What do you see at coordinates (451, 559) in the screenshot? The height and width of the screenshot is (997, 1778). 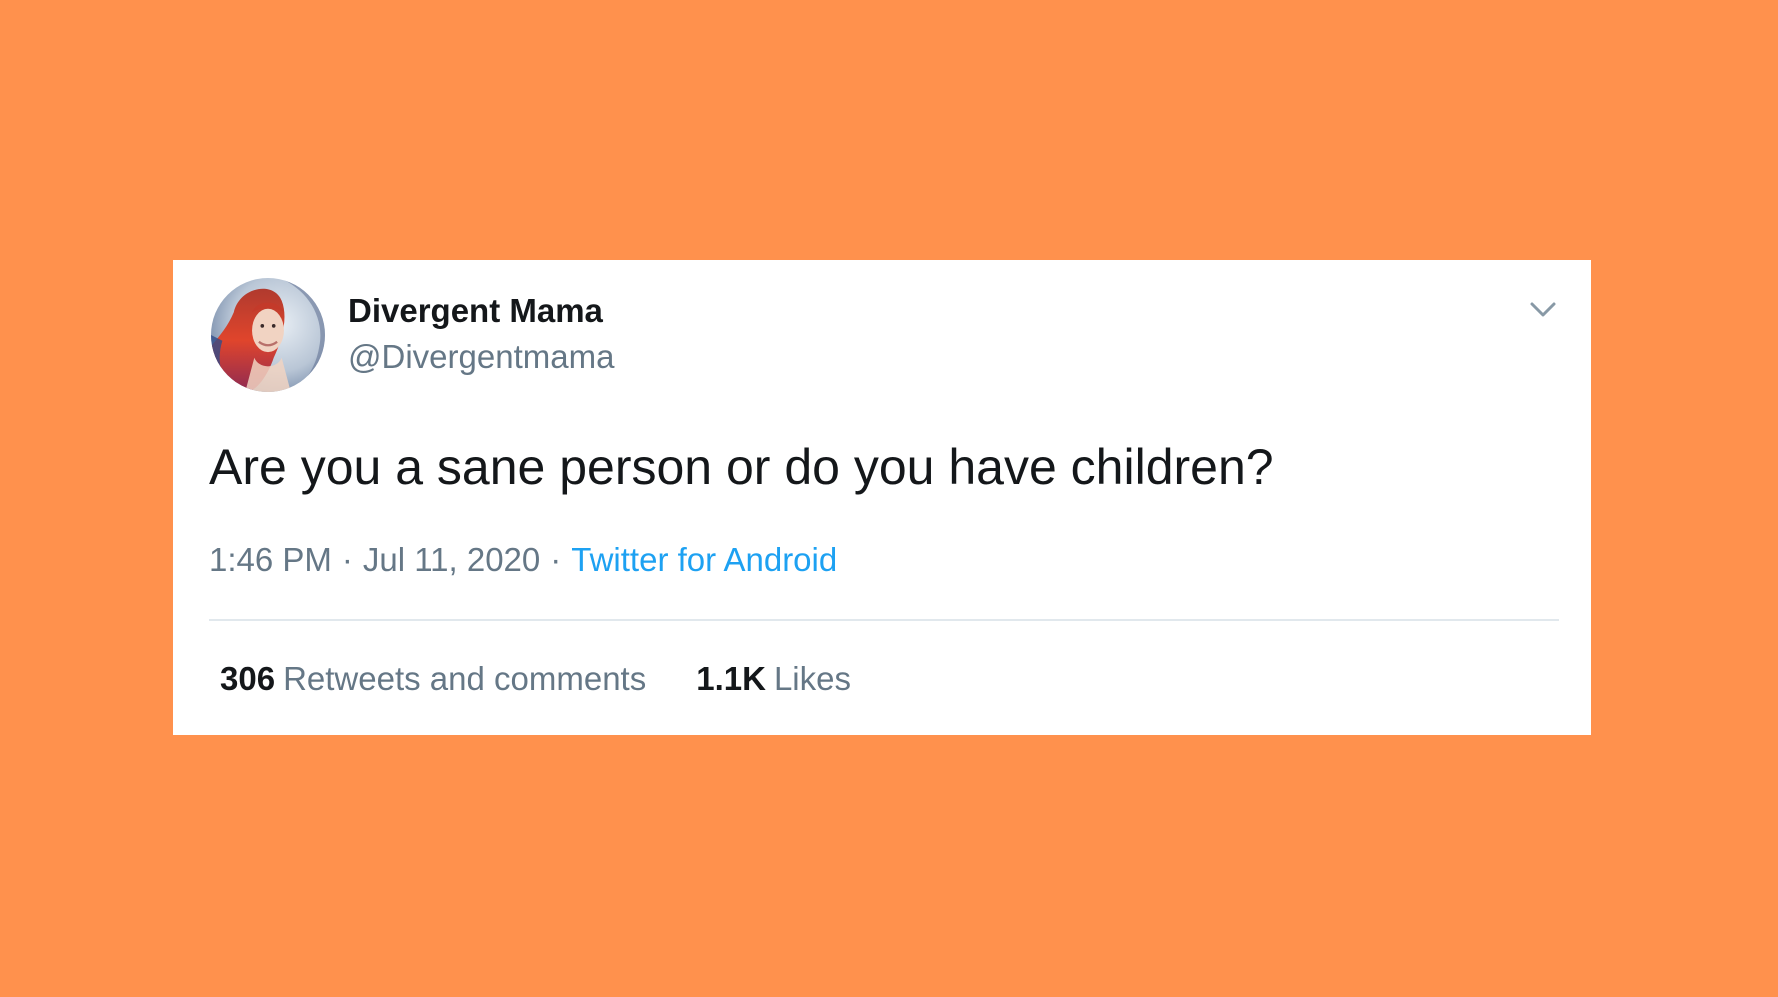 I see `tweet-date: Jul 11, 2020` at bounding box center [451, 559].